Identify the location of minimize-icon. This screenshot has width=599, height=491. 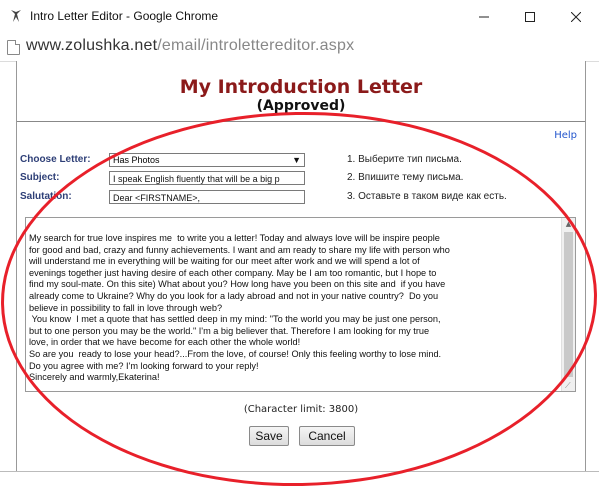
(484, 16).